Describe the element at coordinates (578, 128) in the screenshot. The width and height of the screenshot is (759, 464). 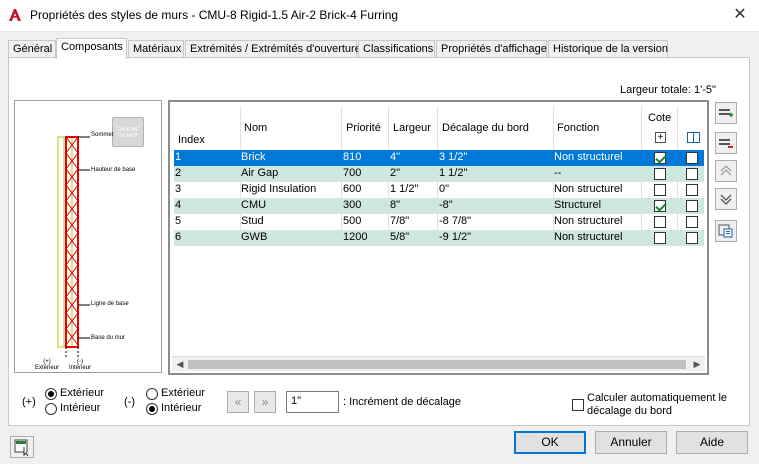
I see `header-function: Fonction` at that location.